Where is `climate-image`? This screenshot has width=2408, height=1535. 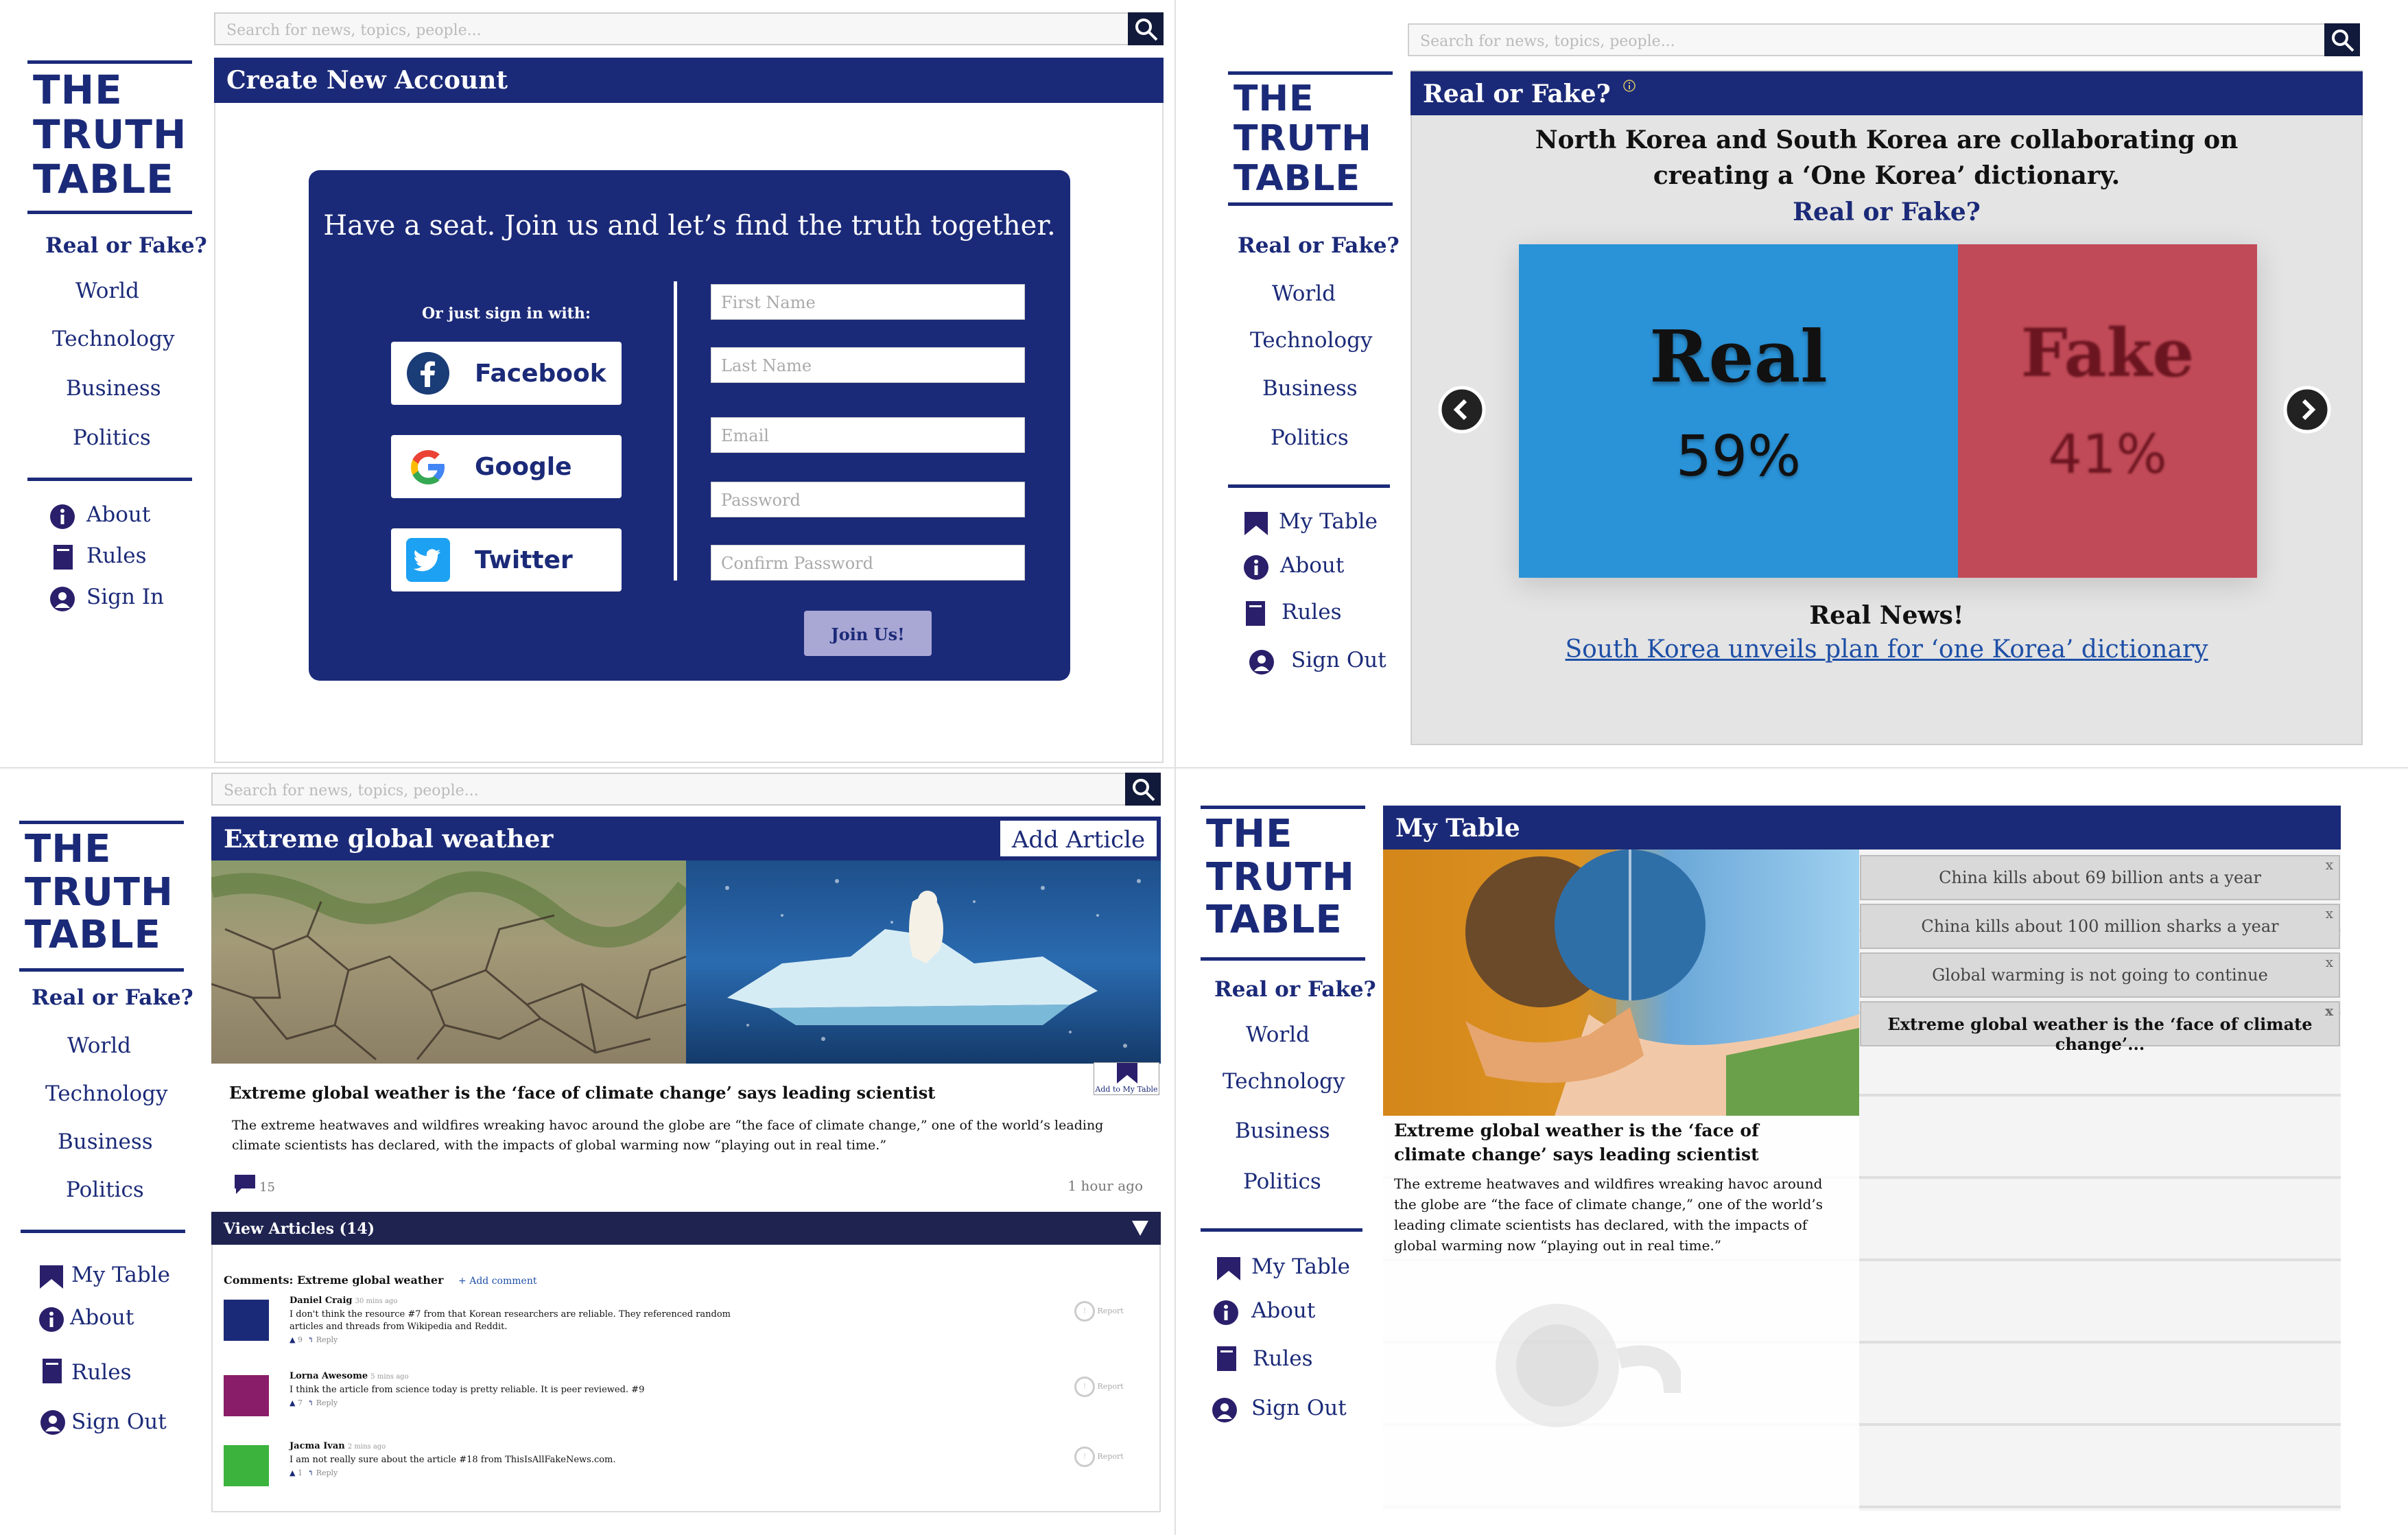 climate-image is located at coordinates (1621, 982).